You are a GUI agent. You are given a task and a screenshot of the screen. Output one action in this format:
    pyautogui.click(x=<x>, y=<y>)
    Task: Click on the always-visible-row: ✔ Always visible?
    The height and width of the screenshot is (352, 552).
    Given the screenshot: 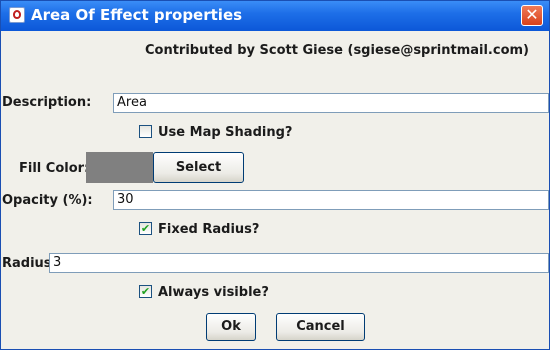 What is the action you would take?
    pyautogui.click(x=204, y=292)
    